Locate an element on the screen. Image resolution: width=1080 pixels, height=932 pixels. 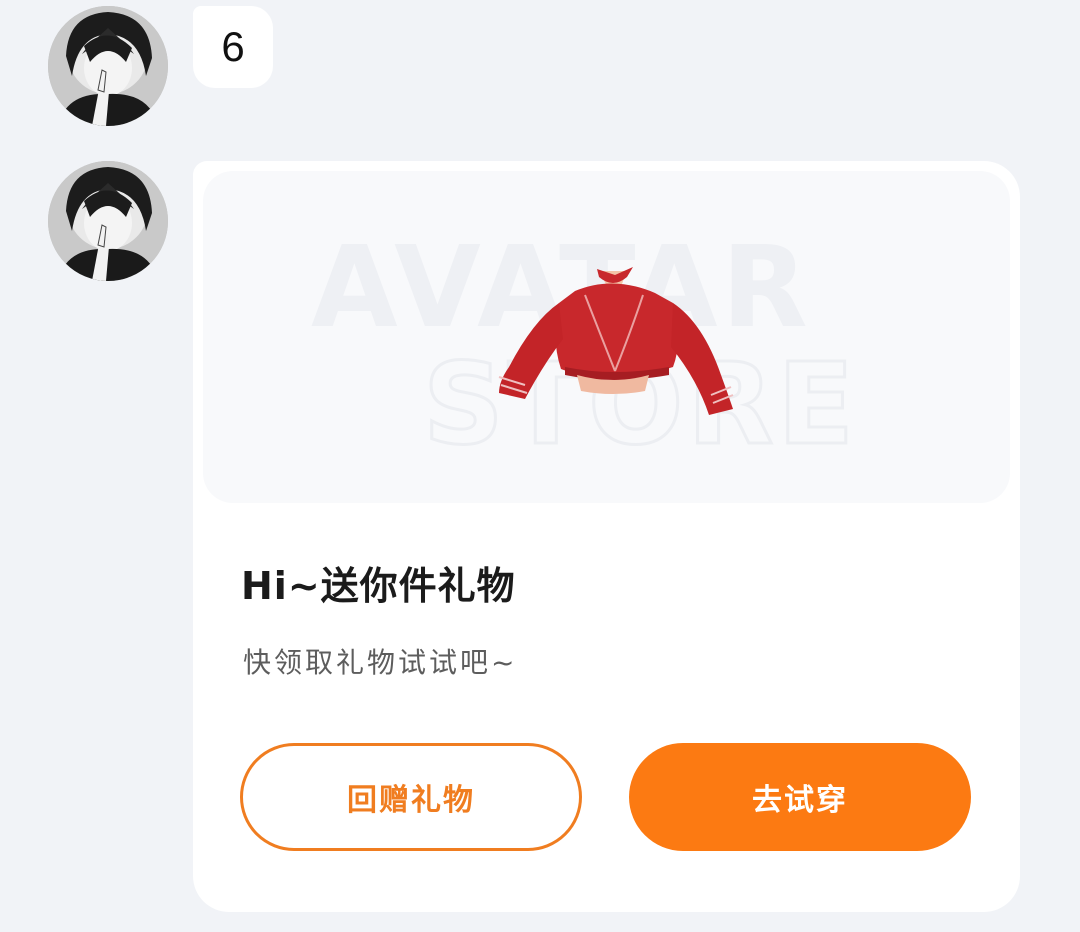
try-on-button: 去试穿 is located at coordinates (800, 797).